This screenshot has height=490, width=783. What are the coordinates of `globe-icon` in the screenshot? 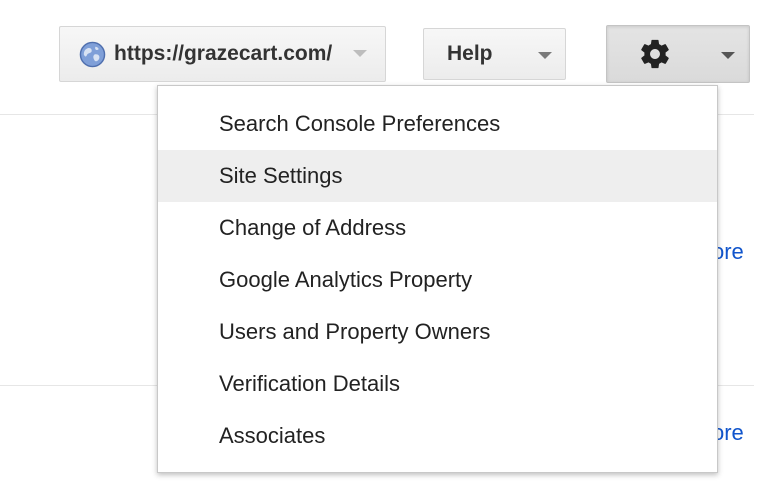 It's located at (92, 54).